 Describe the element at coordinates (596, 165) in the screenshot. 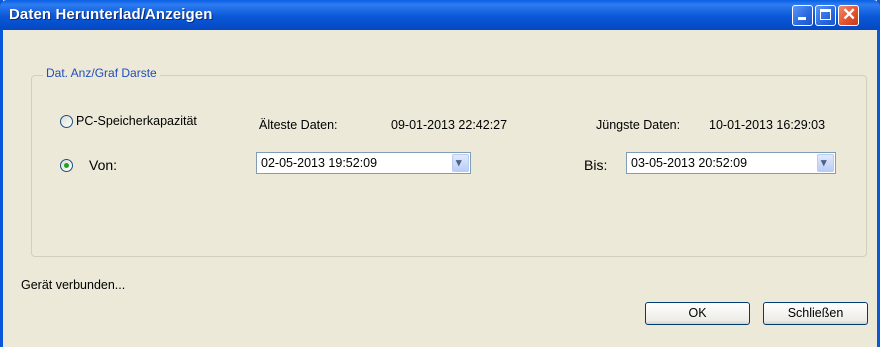

I see `to-date-label: Bis:` at that location.